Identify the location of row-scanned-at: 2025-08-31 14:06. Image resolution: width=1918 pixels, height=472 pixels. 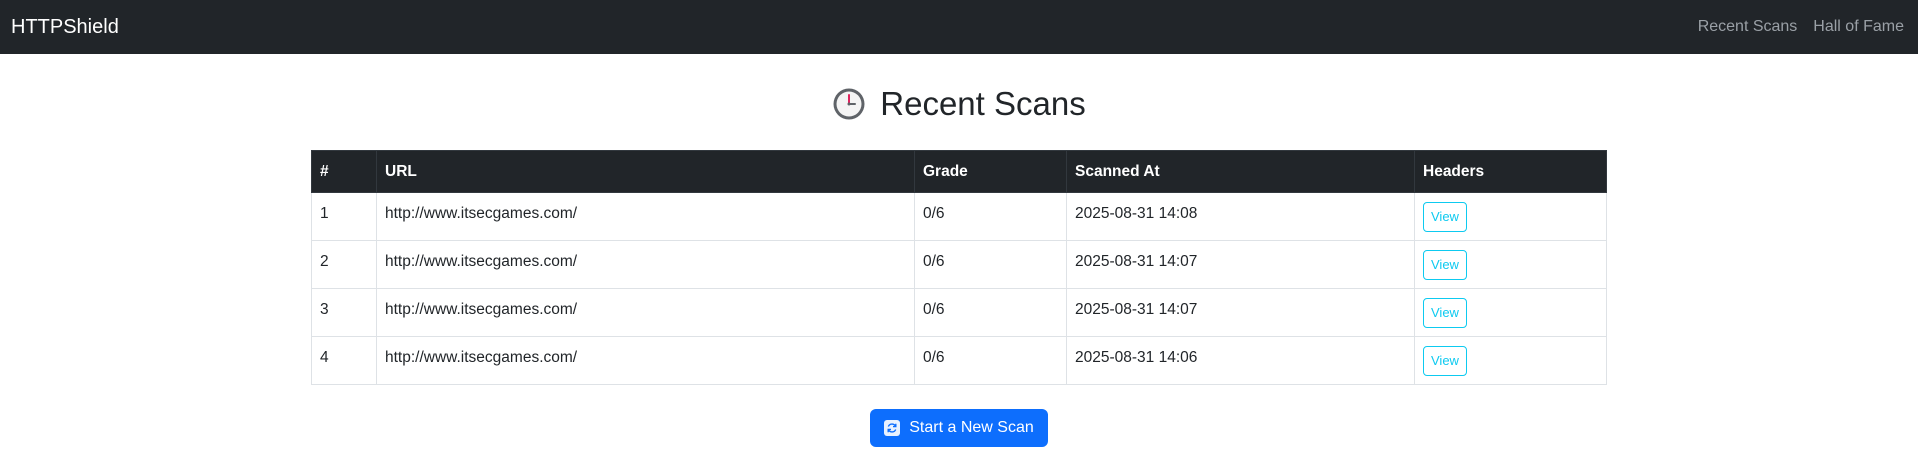
(1240, 360).